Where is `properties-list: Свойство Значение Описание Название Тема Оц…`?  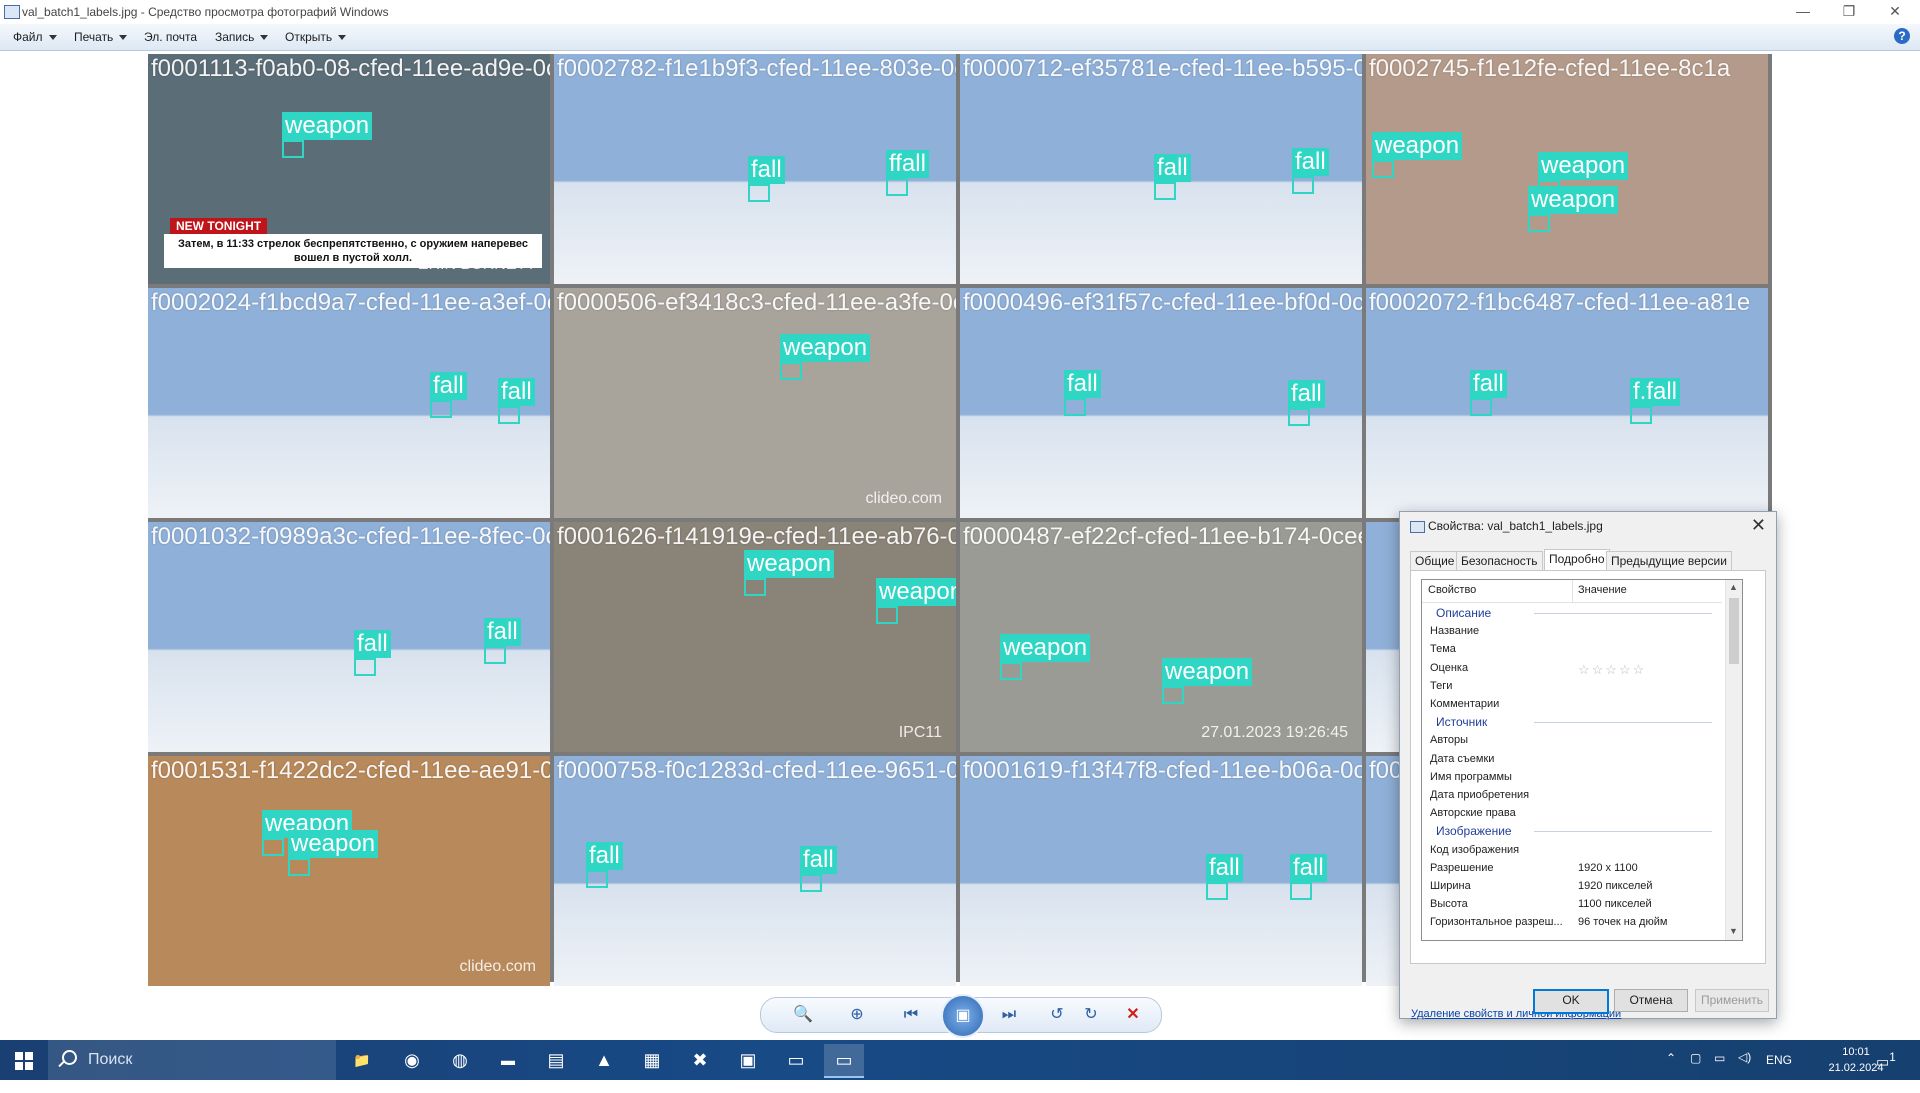
properties-list: Свойство Значение Описание Название Тема Оц… is located at coordinates (1582, 760).